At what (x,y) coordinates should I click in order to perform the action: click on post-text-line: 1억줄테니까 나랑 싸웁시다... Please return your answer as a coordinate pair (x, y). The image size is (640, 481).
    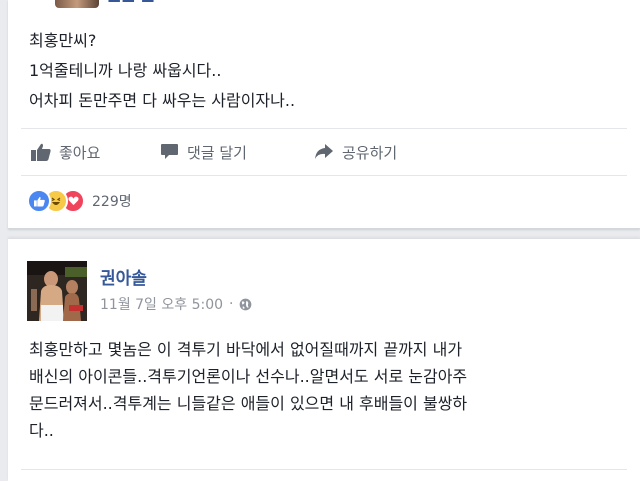
    Looking at the image, I should click on (125, 70).